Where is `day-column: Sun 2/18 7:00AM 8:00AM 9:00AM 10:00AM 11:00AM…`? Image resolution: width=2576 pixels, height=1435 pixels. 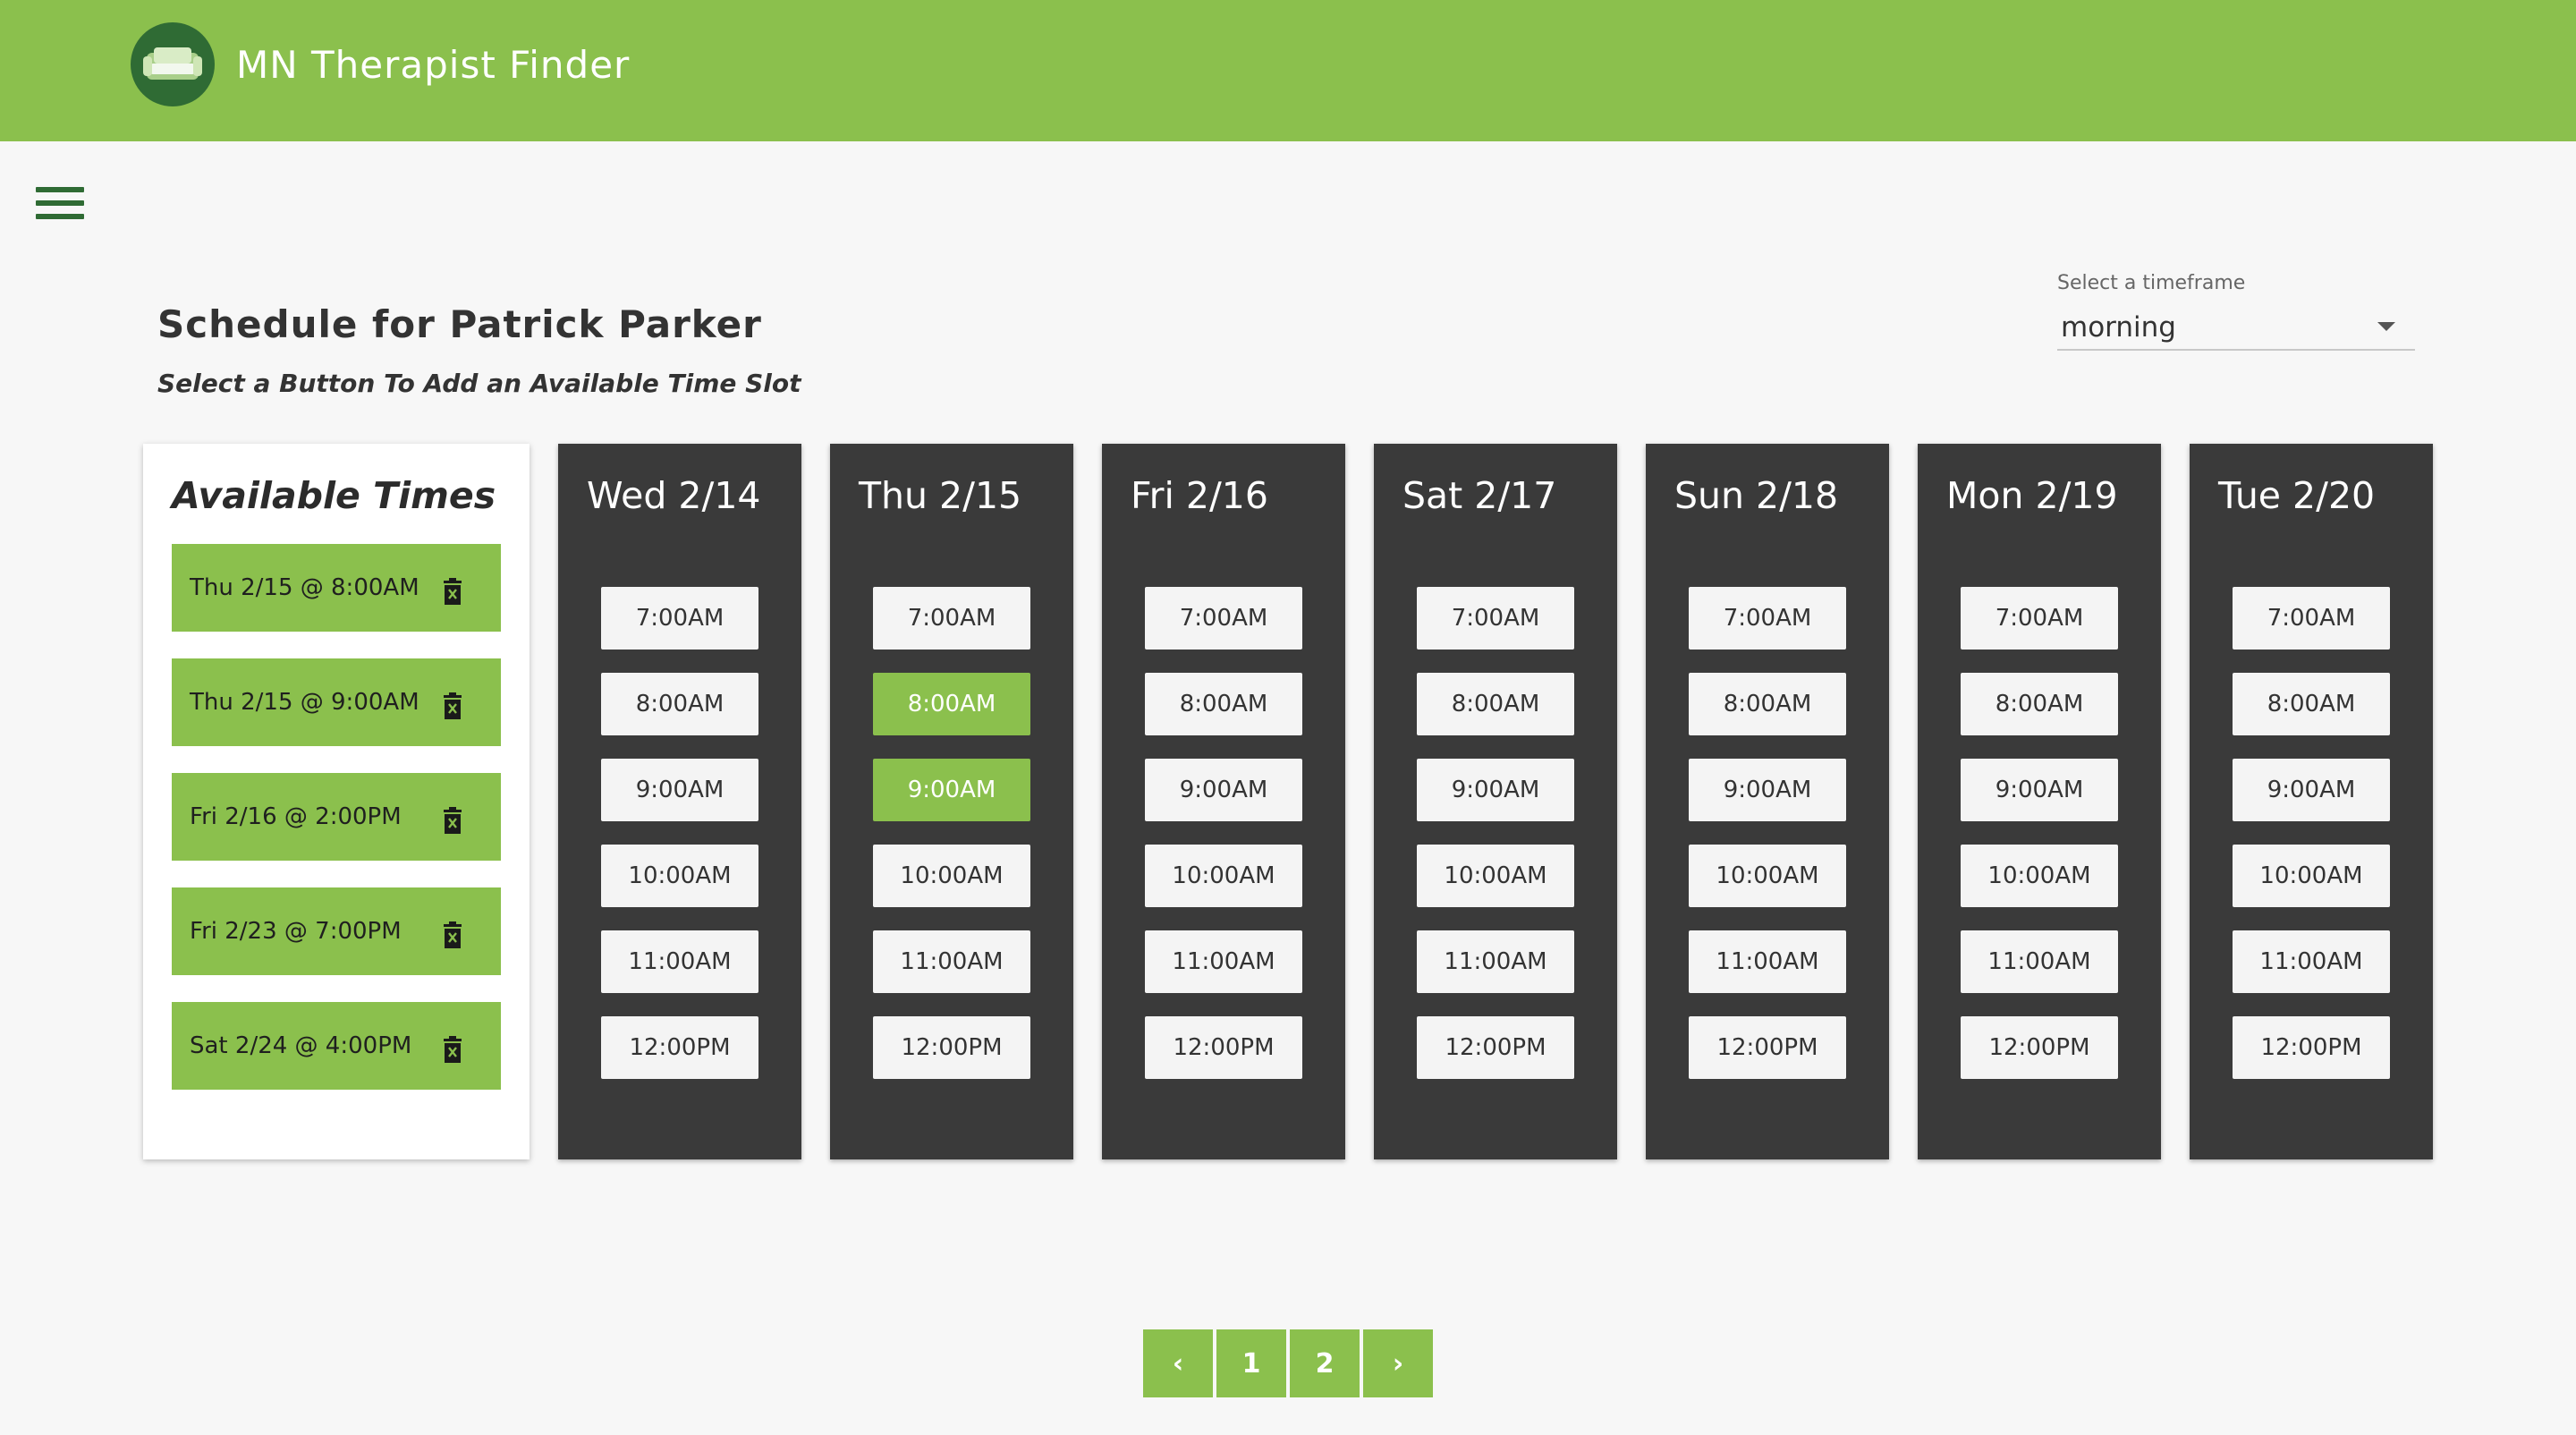 day-column: Sun 2/18 7:00AM 8:00AM 9:00AM 10:00AM 11:00AM… is located at coordinates (1767, 801).